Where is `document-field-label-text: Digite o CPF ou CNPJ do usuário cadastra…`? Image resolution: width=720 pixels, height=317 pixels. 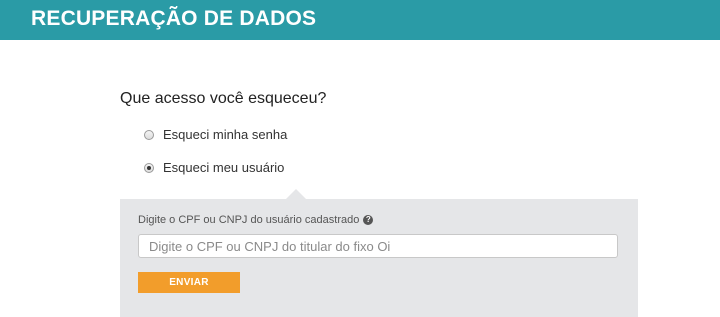 document-field-label-text: Digite o CPF ou CNPJ do usuário cadastra… is located at coordinates (249, 220).